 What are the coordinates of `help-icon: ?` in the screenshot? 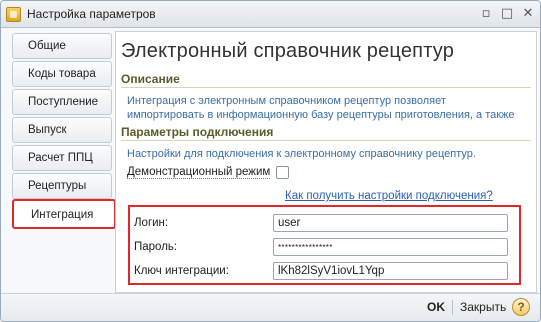 It's located at (521, 307).